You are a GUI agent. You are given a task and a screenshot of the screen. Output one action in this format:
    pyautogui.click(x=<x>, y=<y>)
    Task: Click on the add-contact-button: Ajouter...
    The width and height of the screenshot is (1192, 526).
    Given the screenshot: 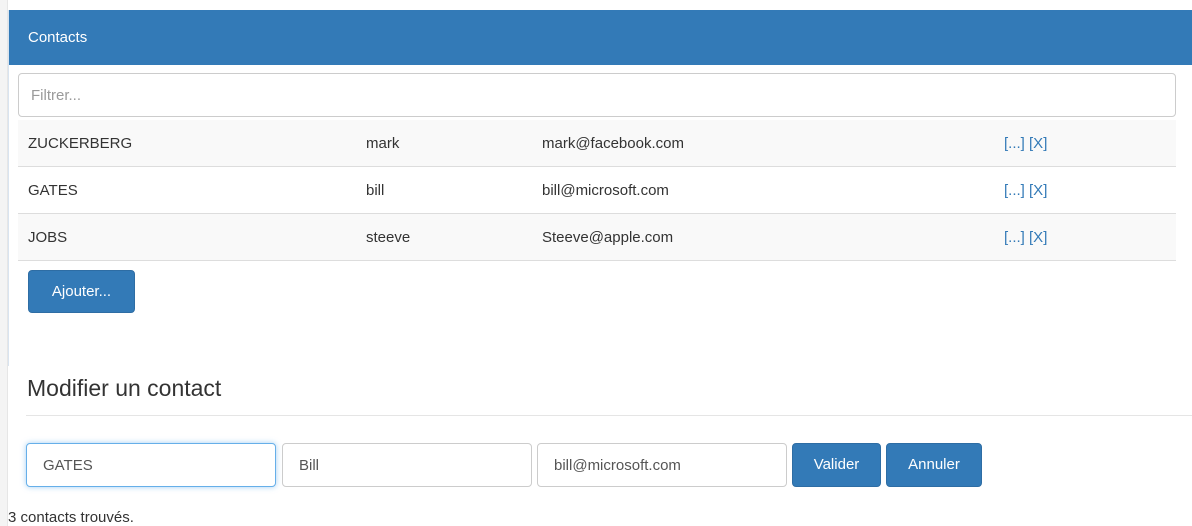 What is the action you would take?
    pyautogui.click(x=81, y=291)
    